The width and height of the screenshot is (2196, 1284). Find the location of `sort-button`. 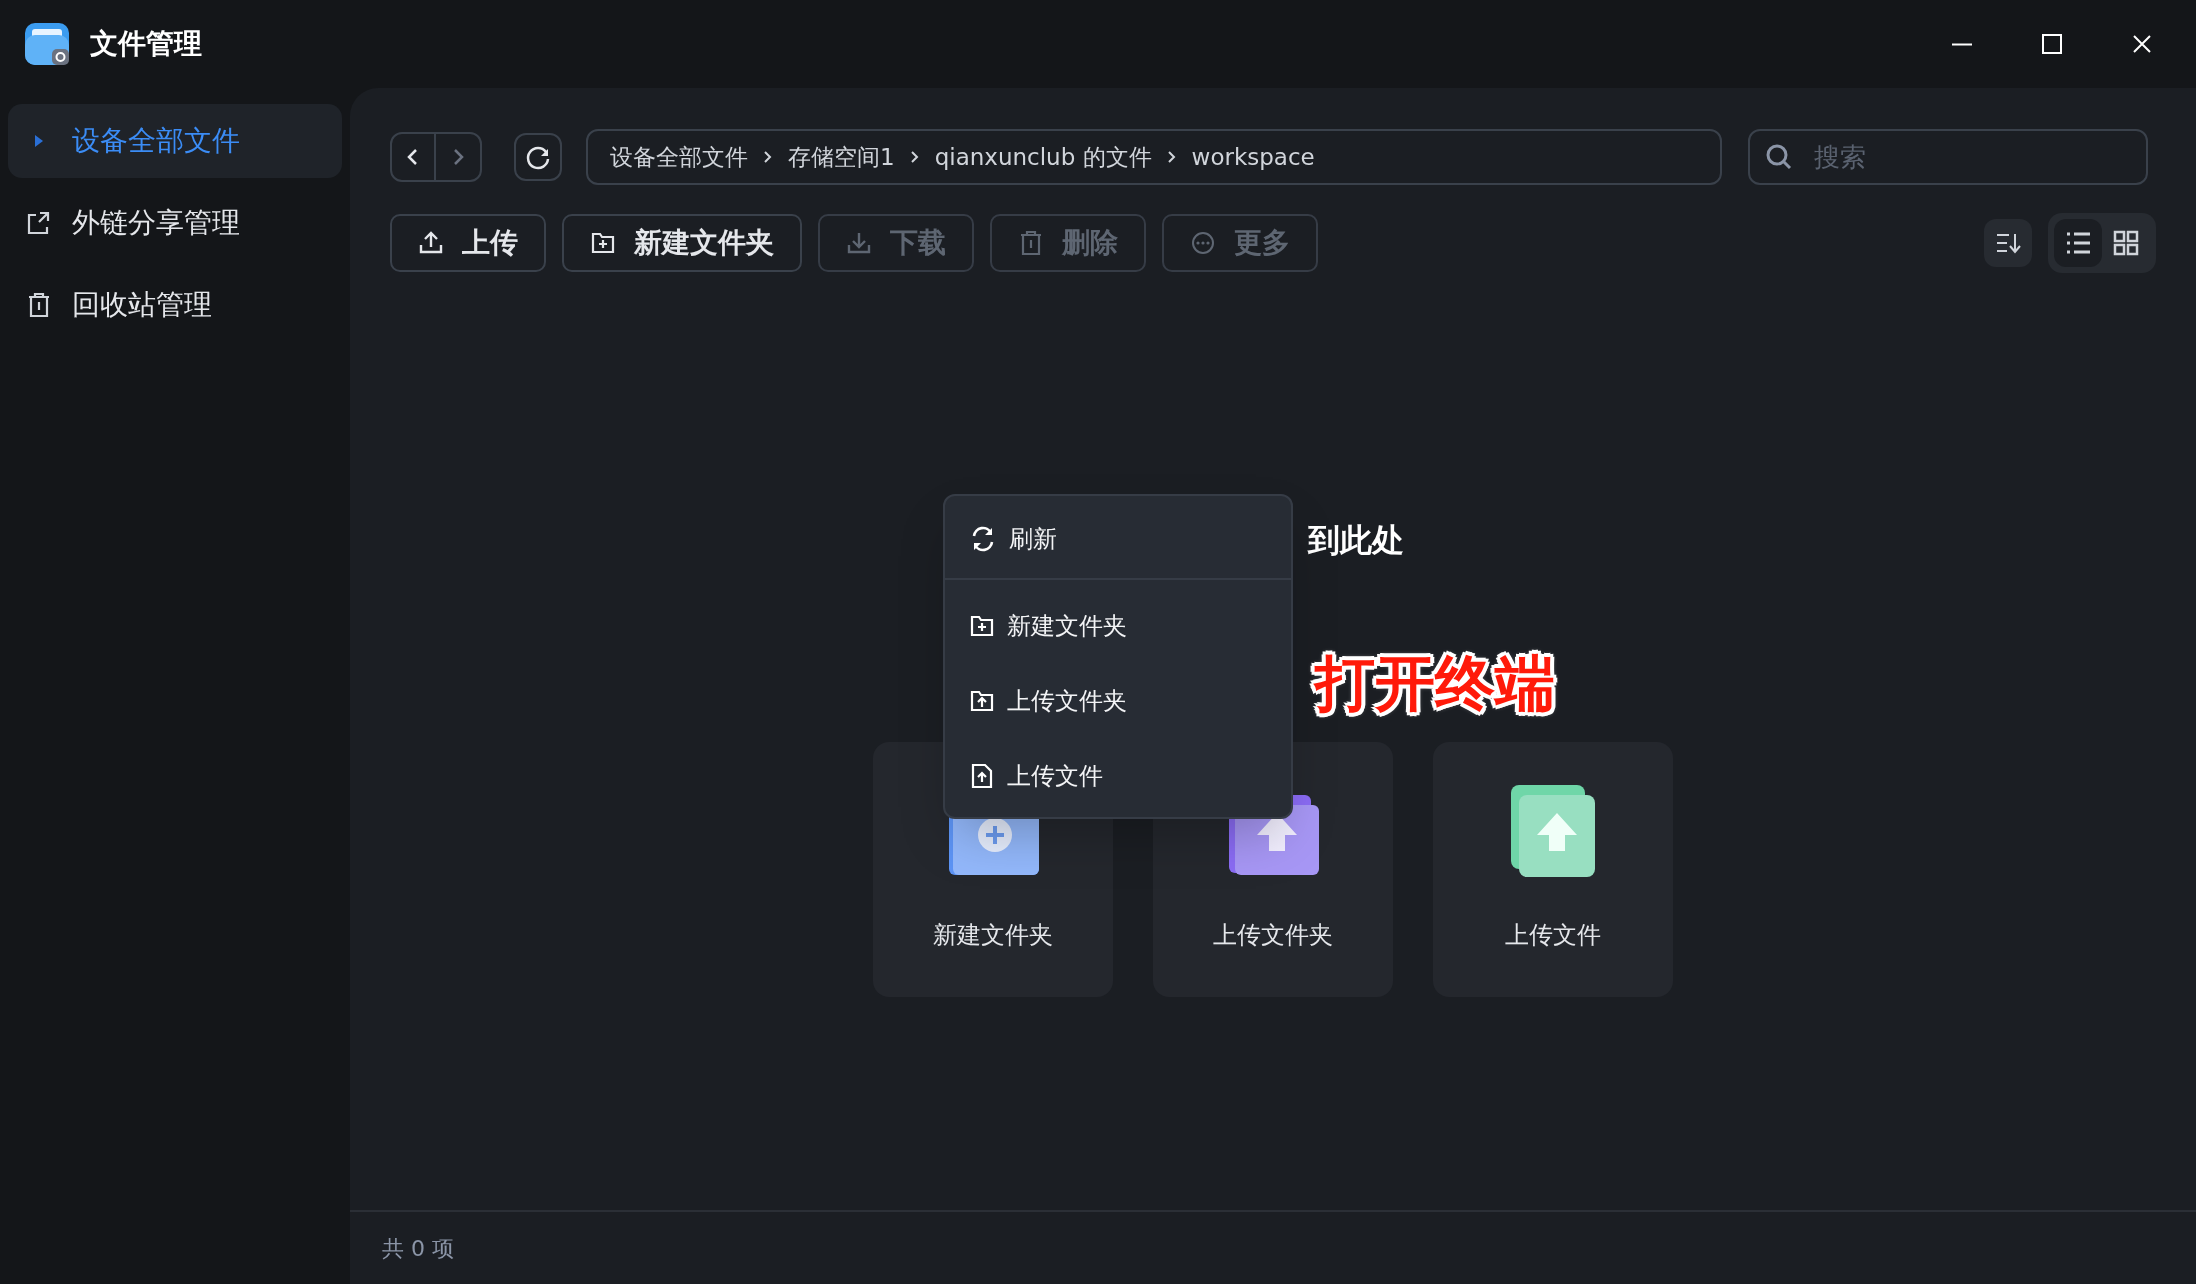

sort-button is located at coordinates (2008, 243).